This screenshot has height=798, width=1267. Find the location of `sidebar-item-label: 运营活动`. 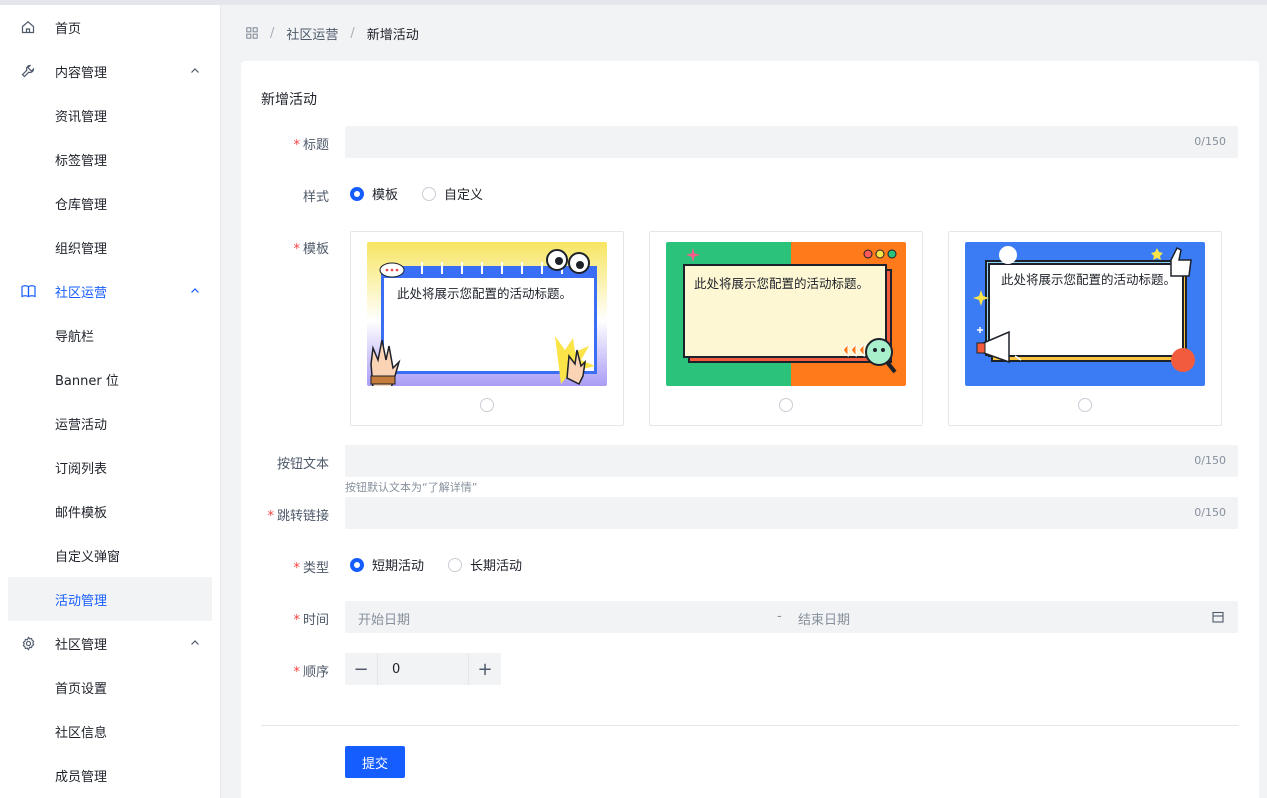

sidebar-item-label: 运营活动 is located at coordinates (81, 425).